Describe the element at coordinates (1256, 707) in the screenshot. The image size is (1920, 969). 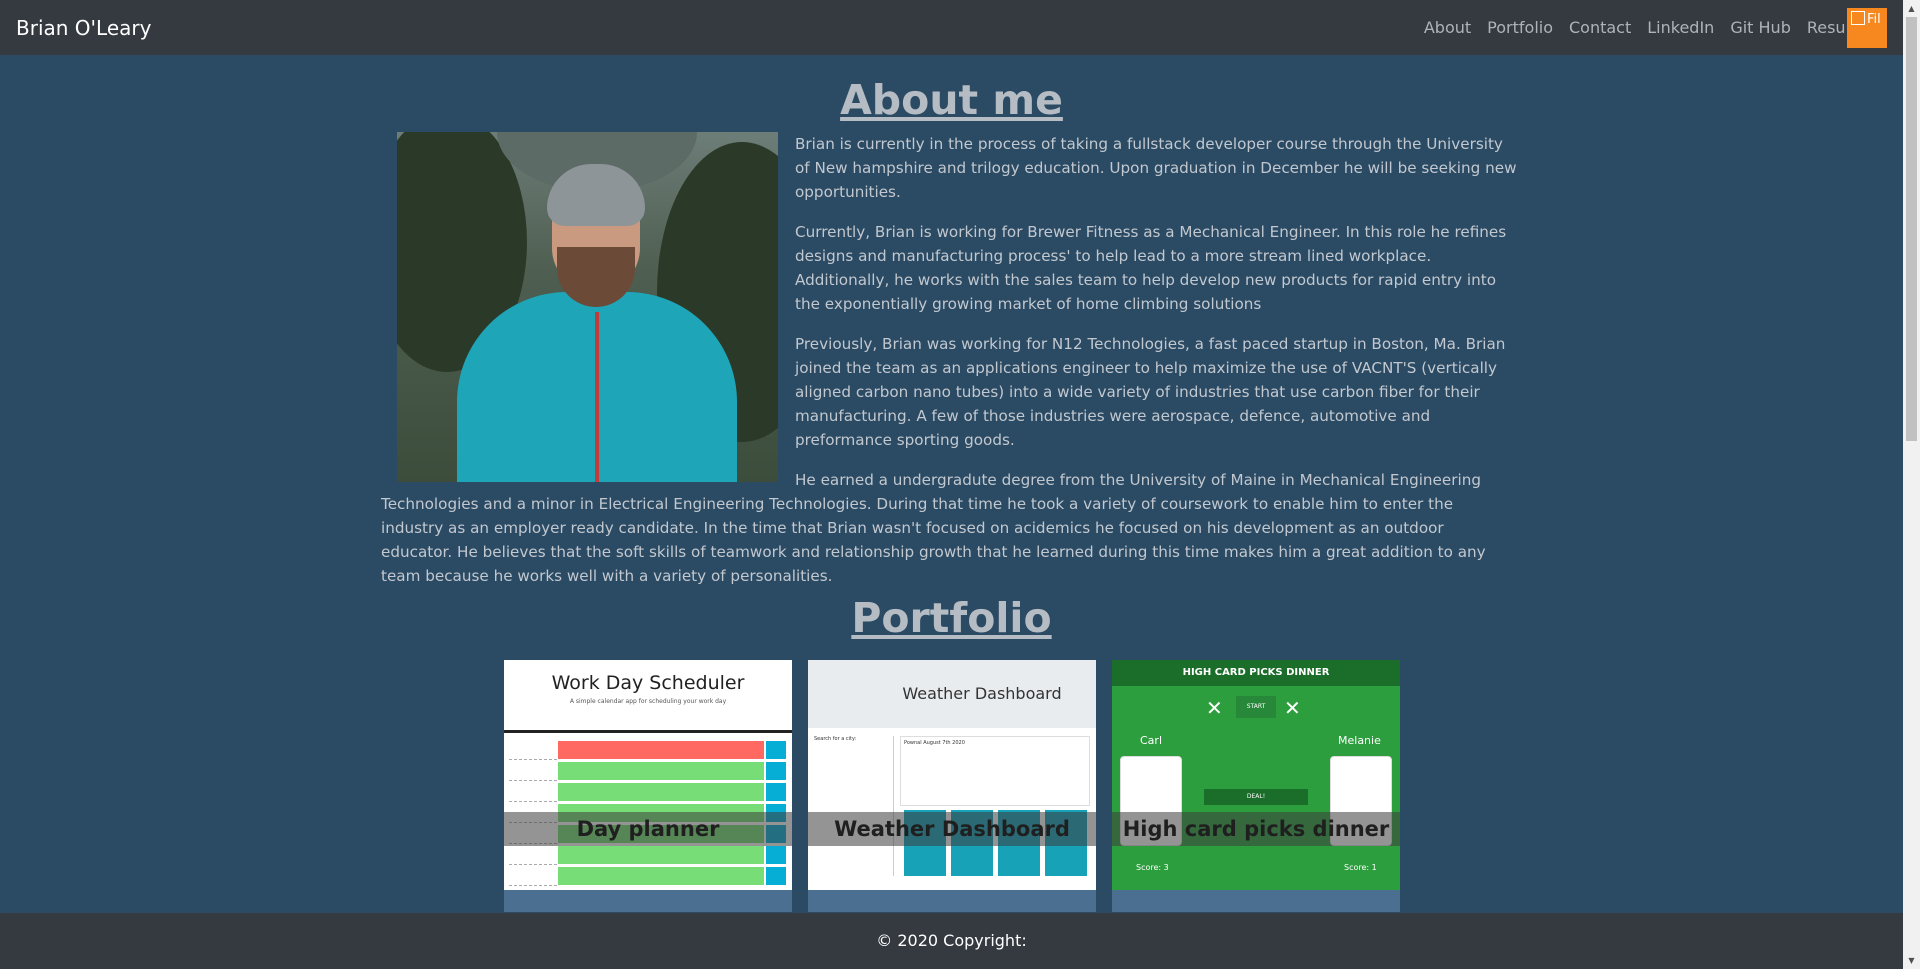
I see `thumb-start: START` at that location.